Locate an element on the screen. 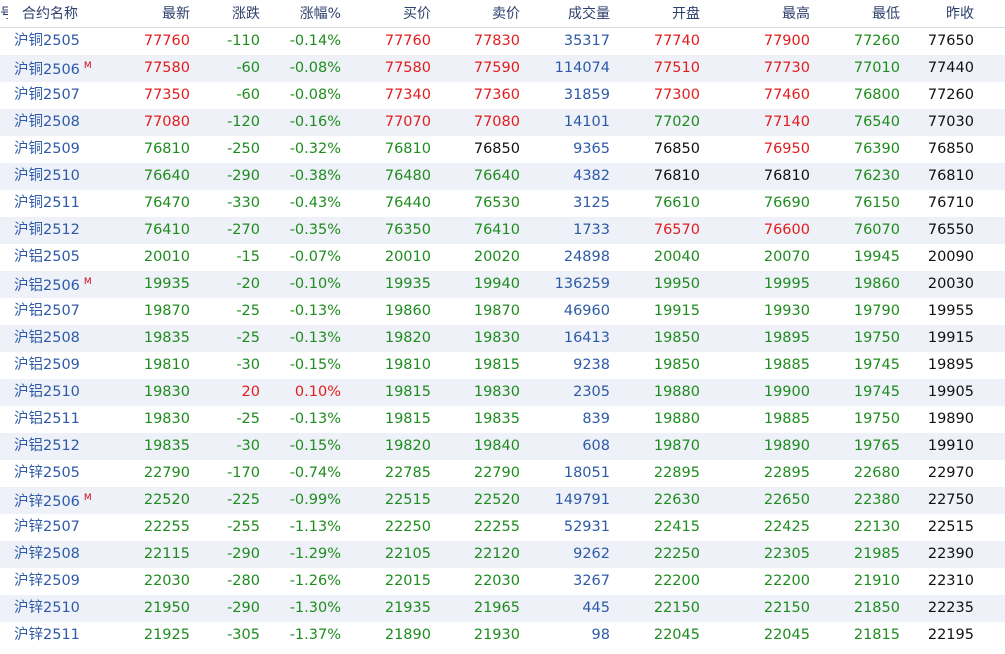  contract-name: 沪锌2509 is located at coordinates (47, 581).